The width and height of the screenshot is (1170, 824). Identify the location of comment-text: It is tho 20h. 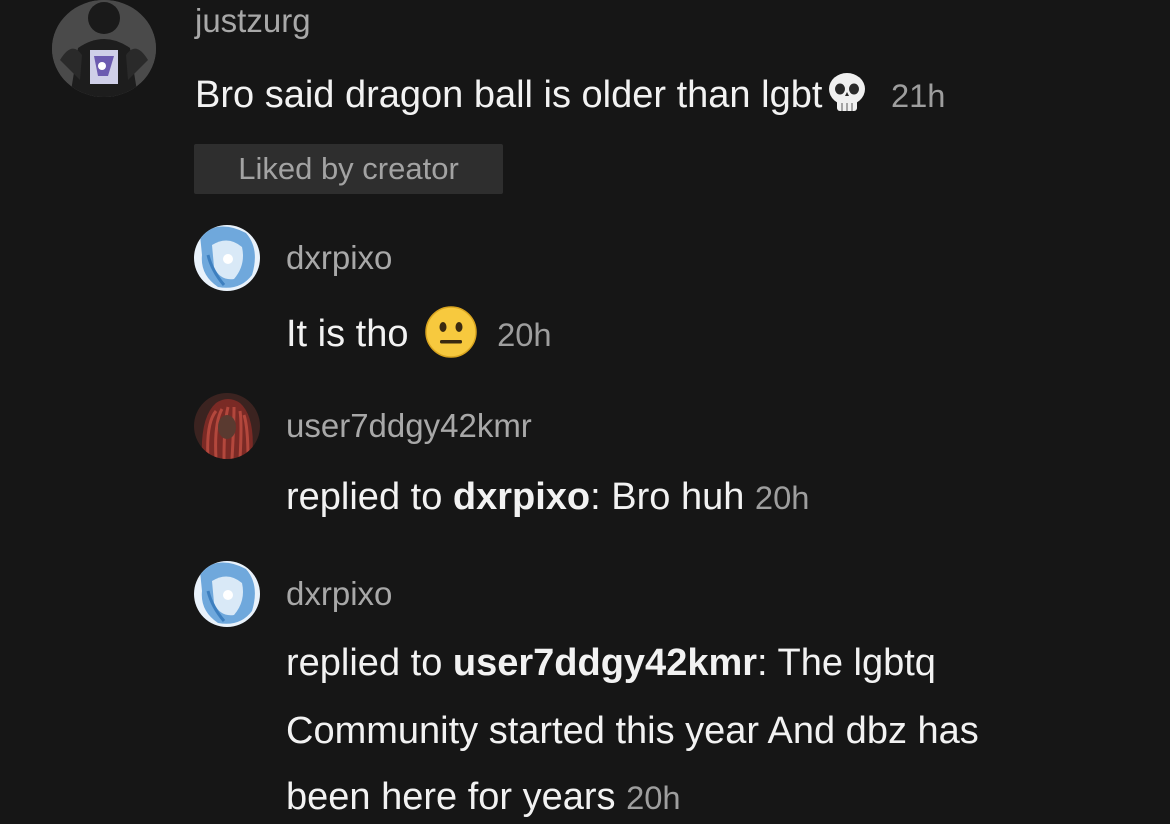
(419, 334).